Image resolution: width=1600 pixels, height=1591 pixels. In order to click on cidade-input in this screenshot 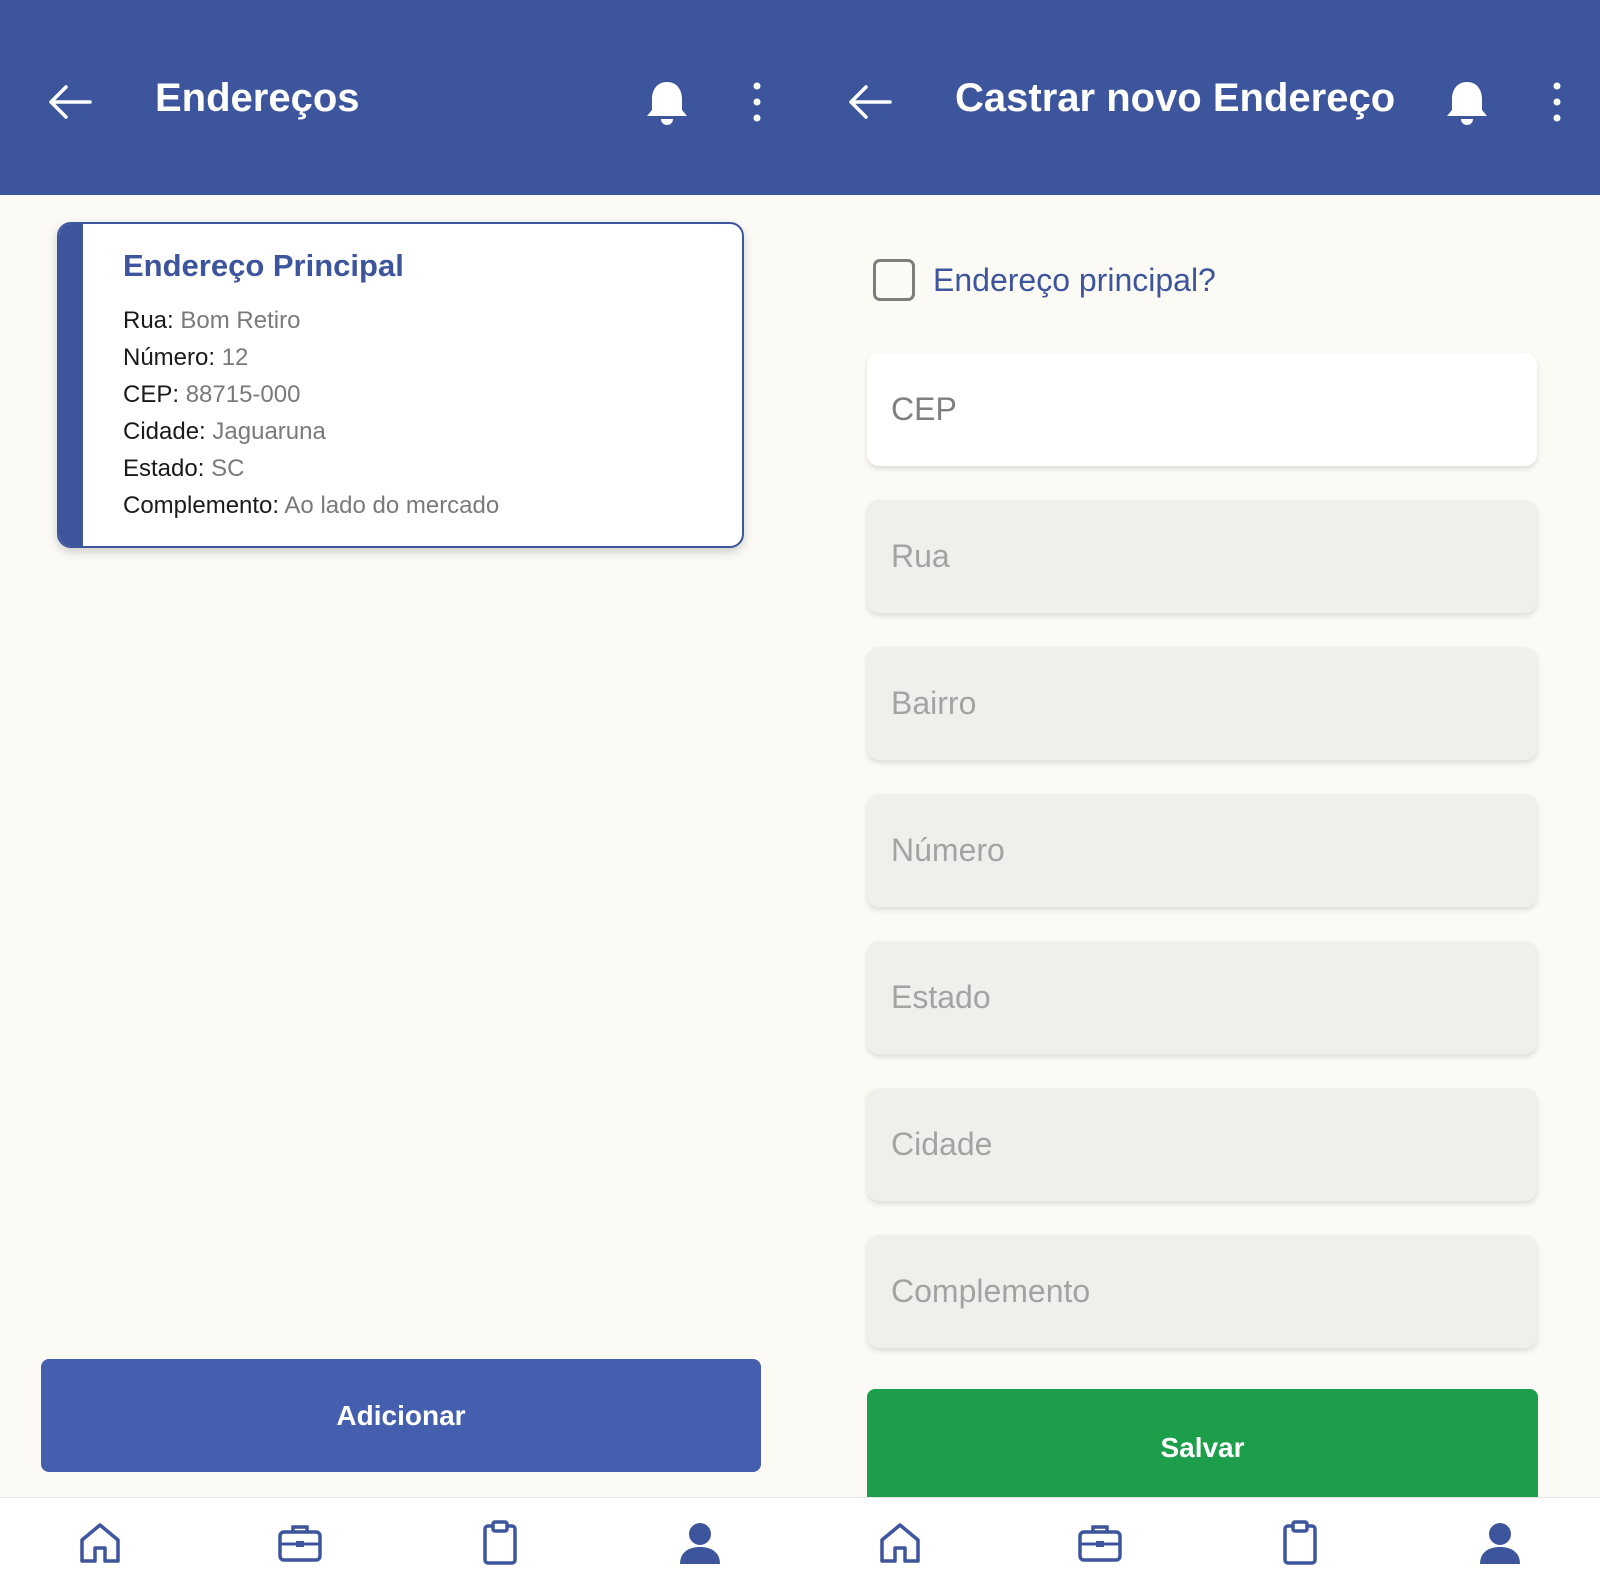, I will do `click(1202, 1144)`.